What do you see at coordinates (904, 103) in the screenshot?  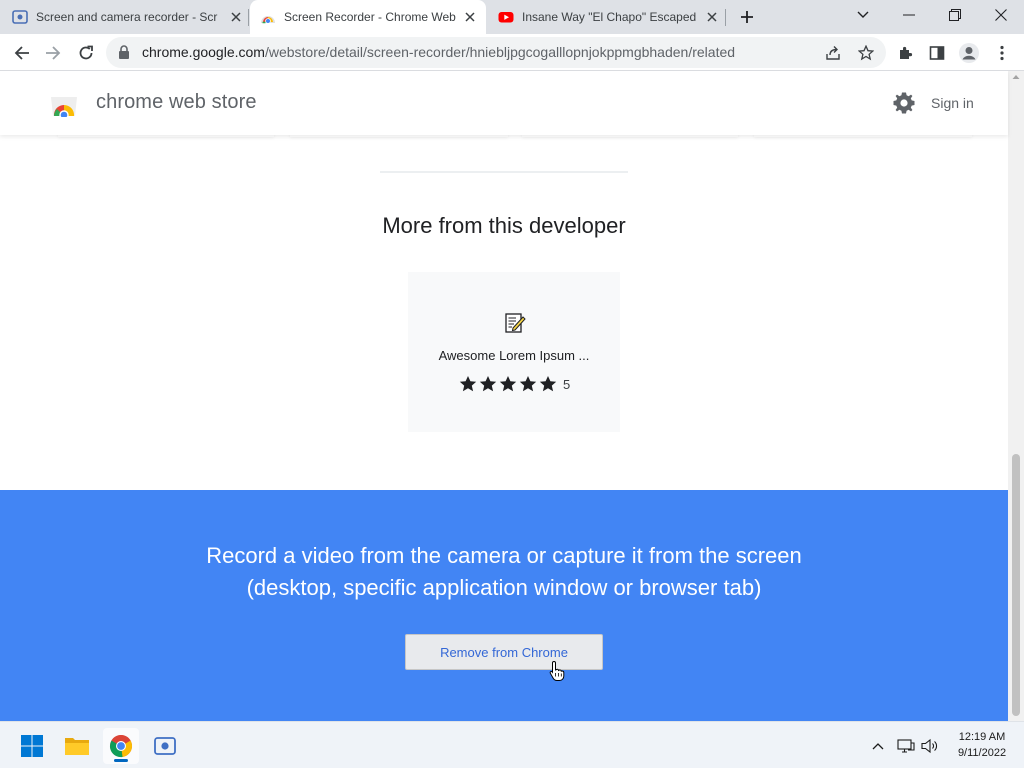 I see `gear-icon` at bounding box center [904, 103].